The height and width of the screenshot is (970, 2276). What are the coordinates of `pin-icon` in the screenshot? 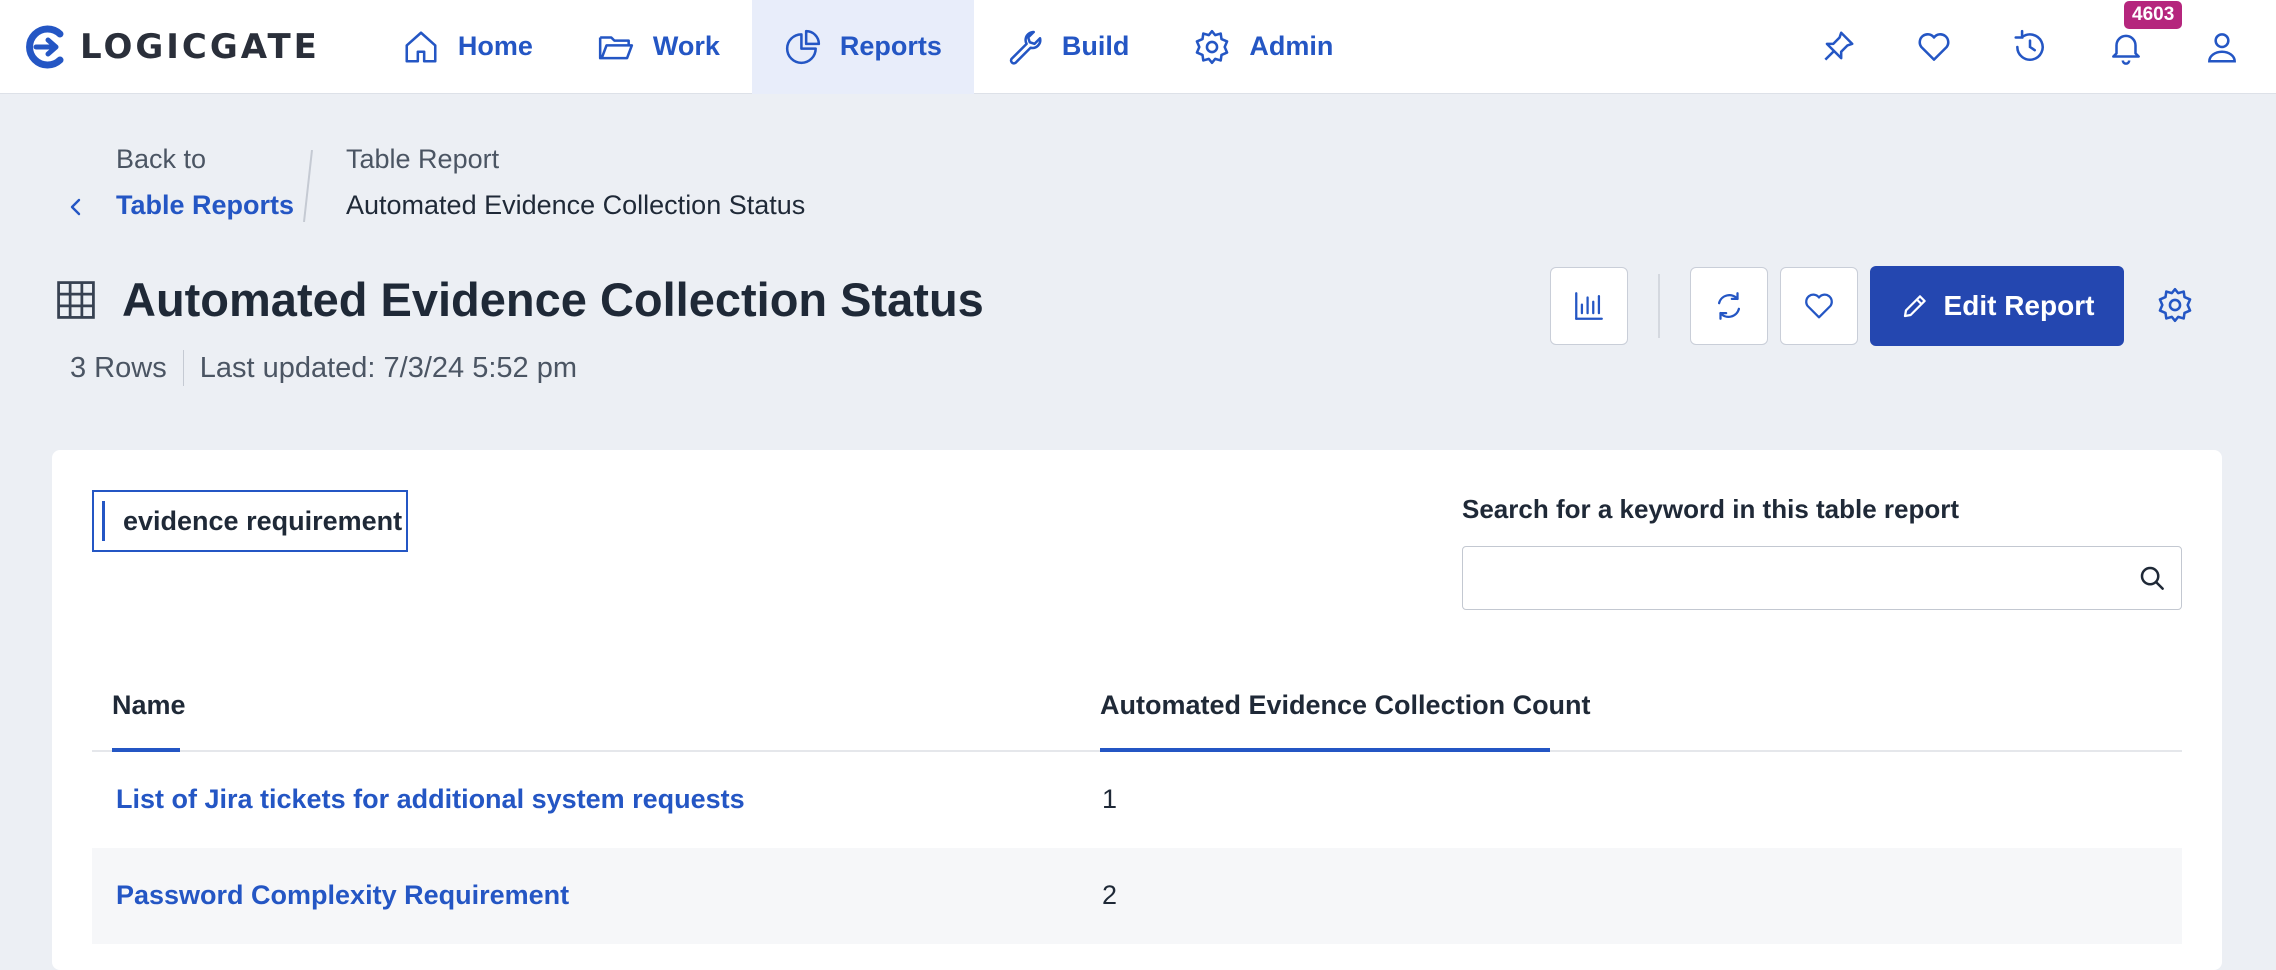 It's located at (1839, 46).